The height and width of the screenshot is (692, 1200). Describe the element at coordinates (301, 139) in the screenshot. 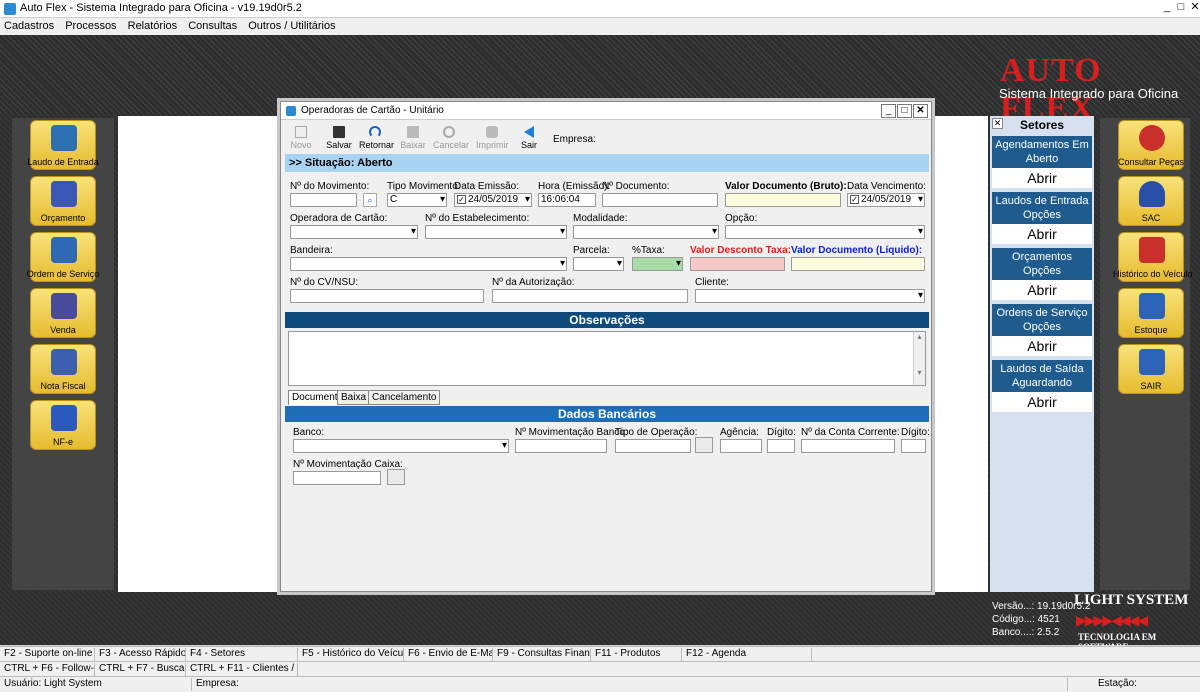

I see `novo-button: Novo` at that location.